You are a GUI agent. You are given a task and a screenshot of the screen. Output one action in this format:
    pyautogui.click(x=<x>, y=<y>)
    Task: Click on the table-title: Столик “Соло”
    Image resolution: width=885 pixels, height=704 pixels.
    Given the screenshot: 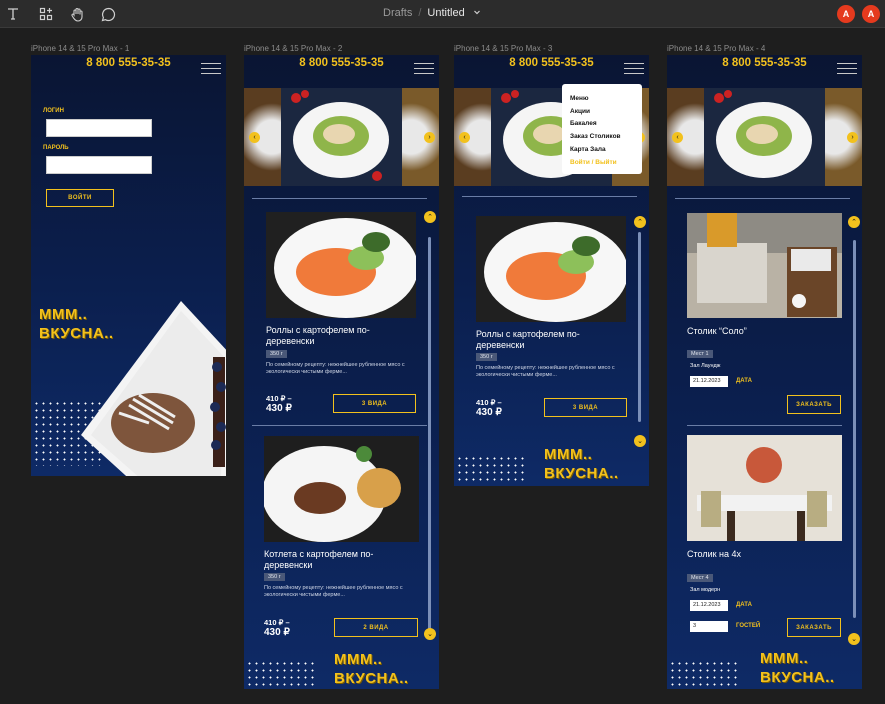 What is the action you would take?
    pyautogui.click(x=717, y=331)
    